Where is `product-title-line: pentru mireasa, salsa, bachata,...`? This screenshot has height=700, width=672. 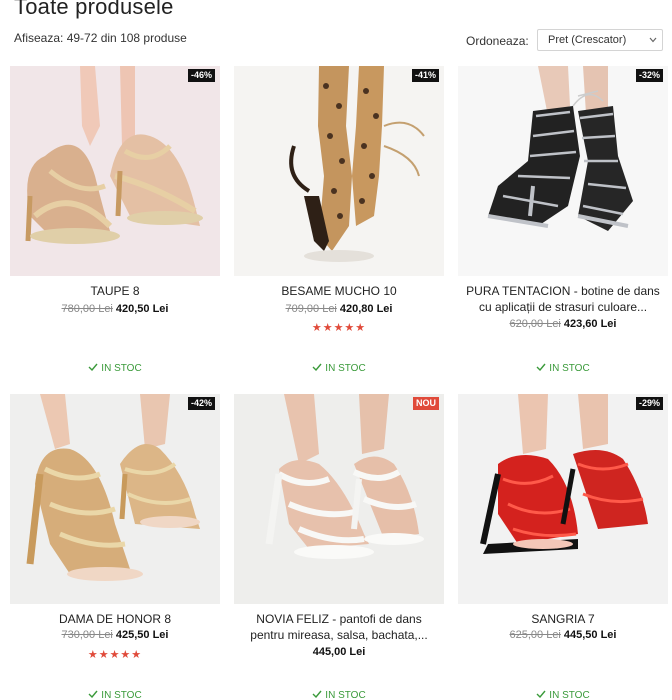
product-title-line: pentru mireasa, salsa, bachata,... is located at coordinates (339, 635).